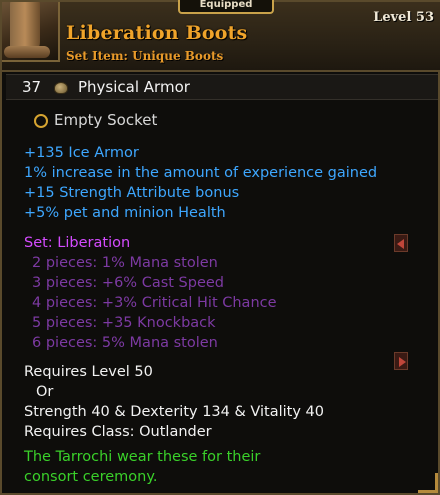 The image size is (440, 495). Describe the element at coordinates (124, 323) in the screenshot. I see `set-bonus-5: 5 pieces: +35 Knockback` at that location.